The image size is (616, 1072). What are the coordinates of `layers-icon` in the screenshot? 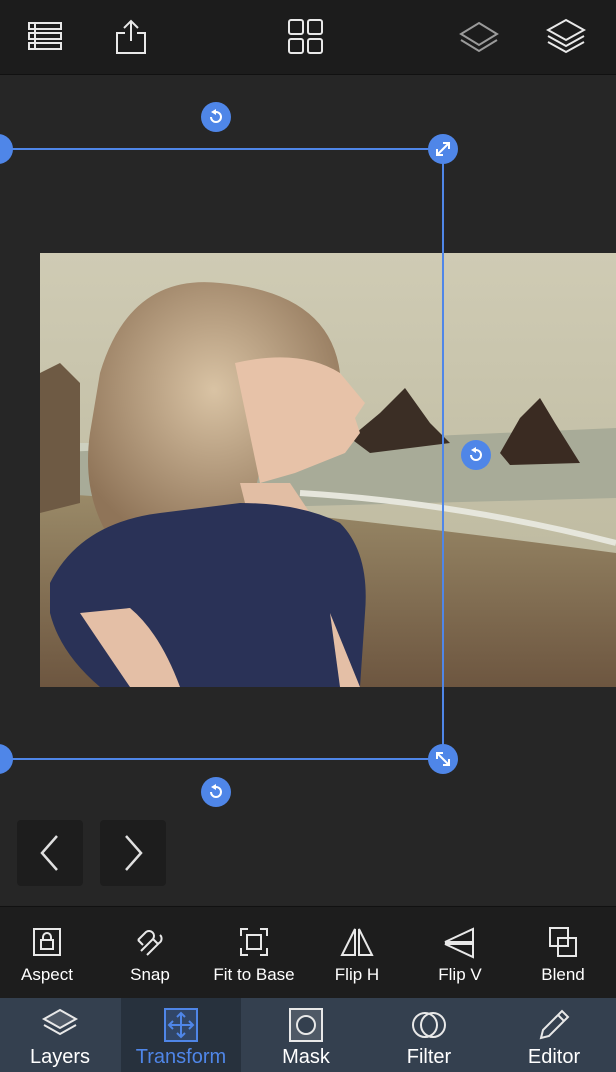 It's located at (60, 1025).